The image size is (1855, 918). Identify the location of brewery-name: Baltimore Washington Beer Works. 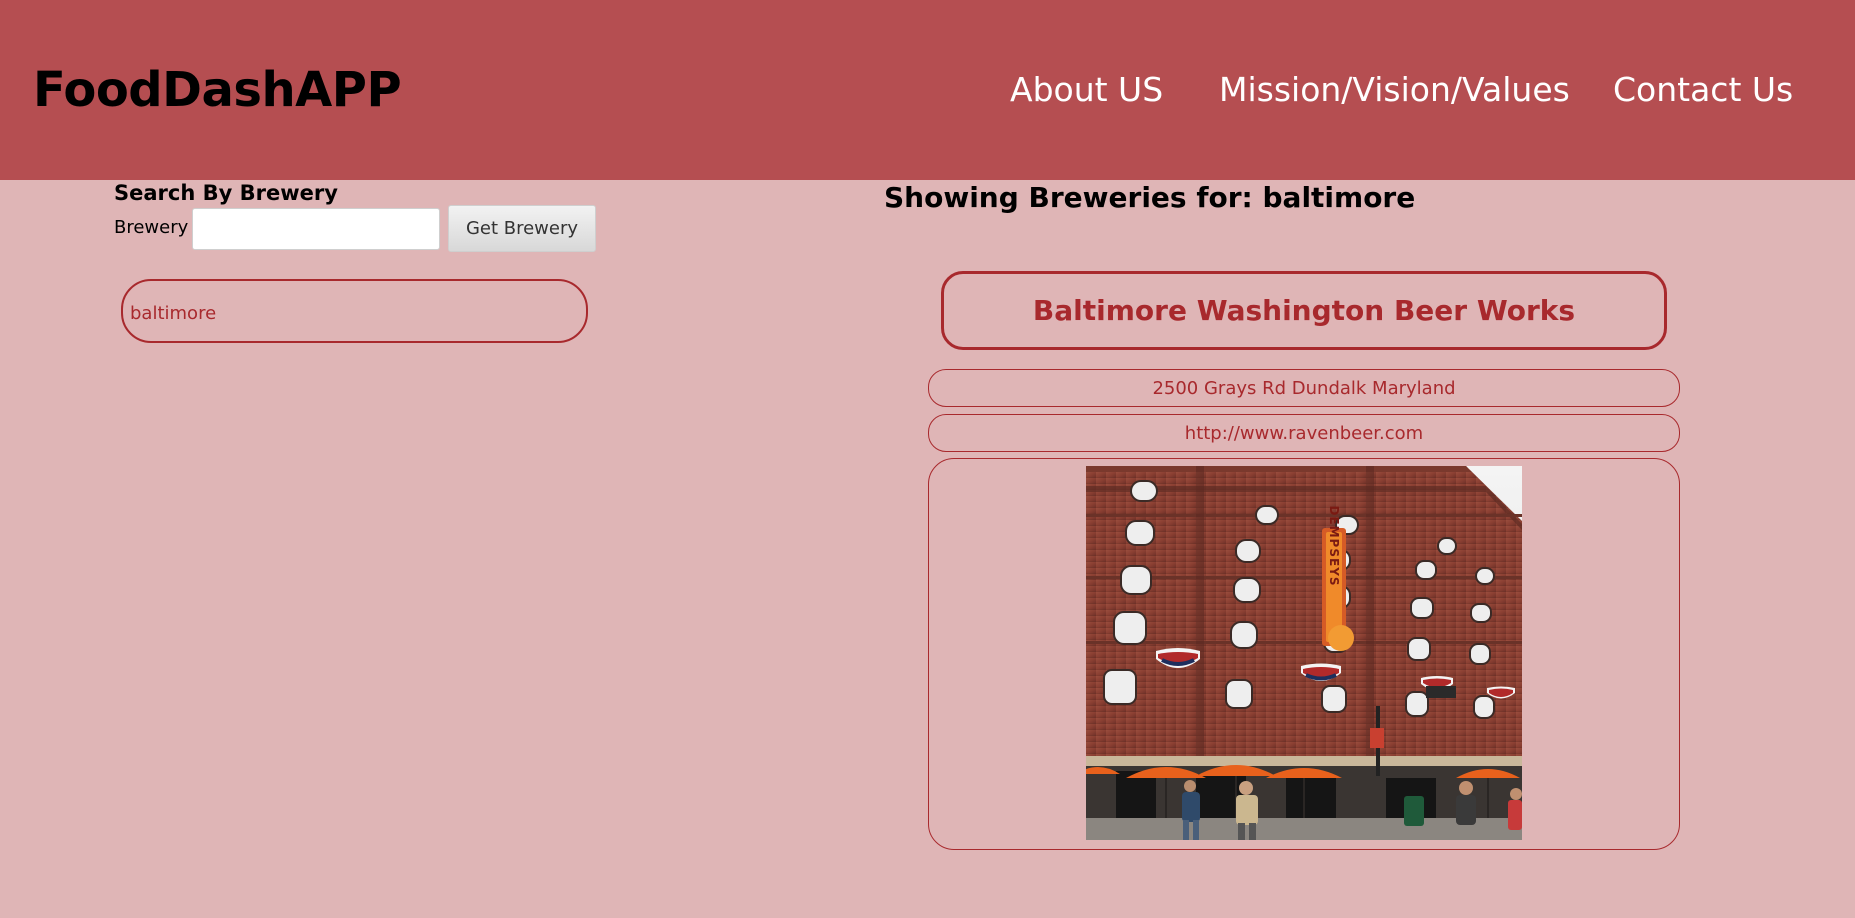
(1304, 310).